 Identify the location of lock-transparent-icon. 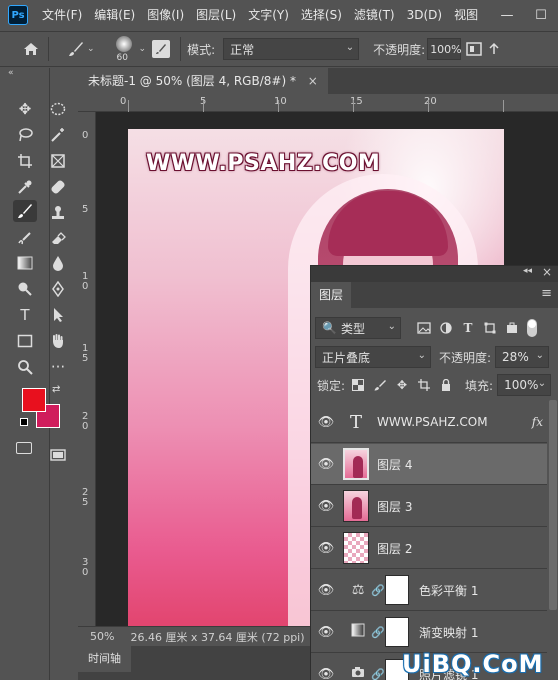
(358, 385).